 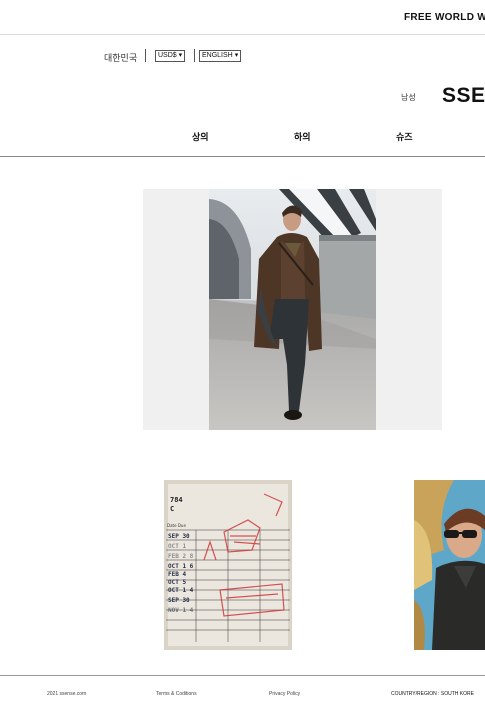 What do you see at coordinates (177, 546) in the screenshot?
I see `svg-text: OCT 1` at bounding box center [177, 546].